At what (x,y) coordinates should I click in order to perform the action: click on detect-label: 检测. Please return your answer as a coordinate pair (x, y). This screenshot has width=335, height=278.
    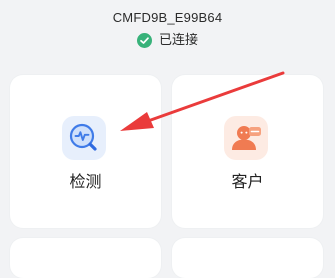
    Looking at the image, I should click on (85, 181).